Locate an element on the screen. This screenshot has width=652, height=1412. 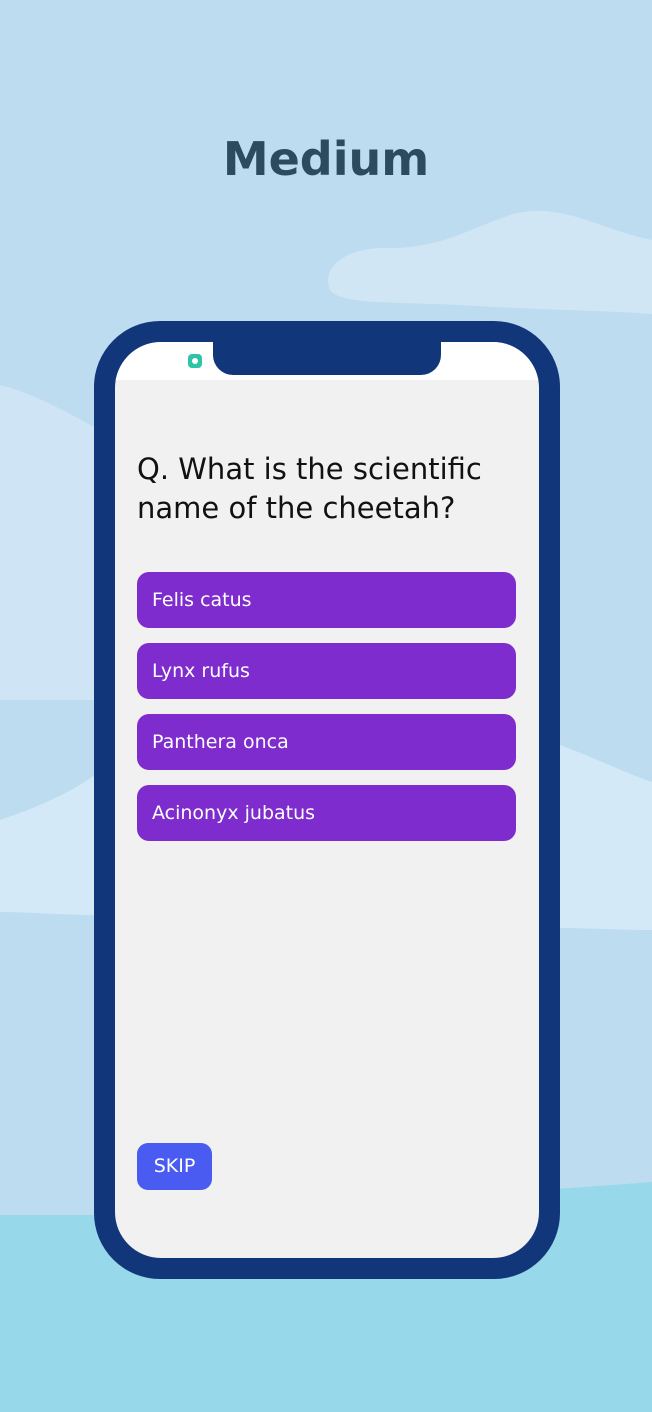
app-notification-icon is located at coordinates (195, 361).